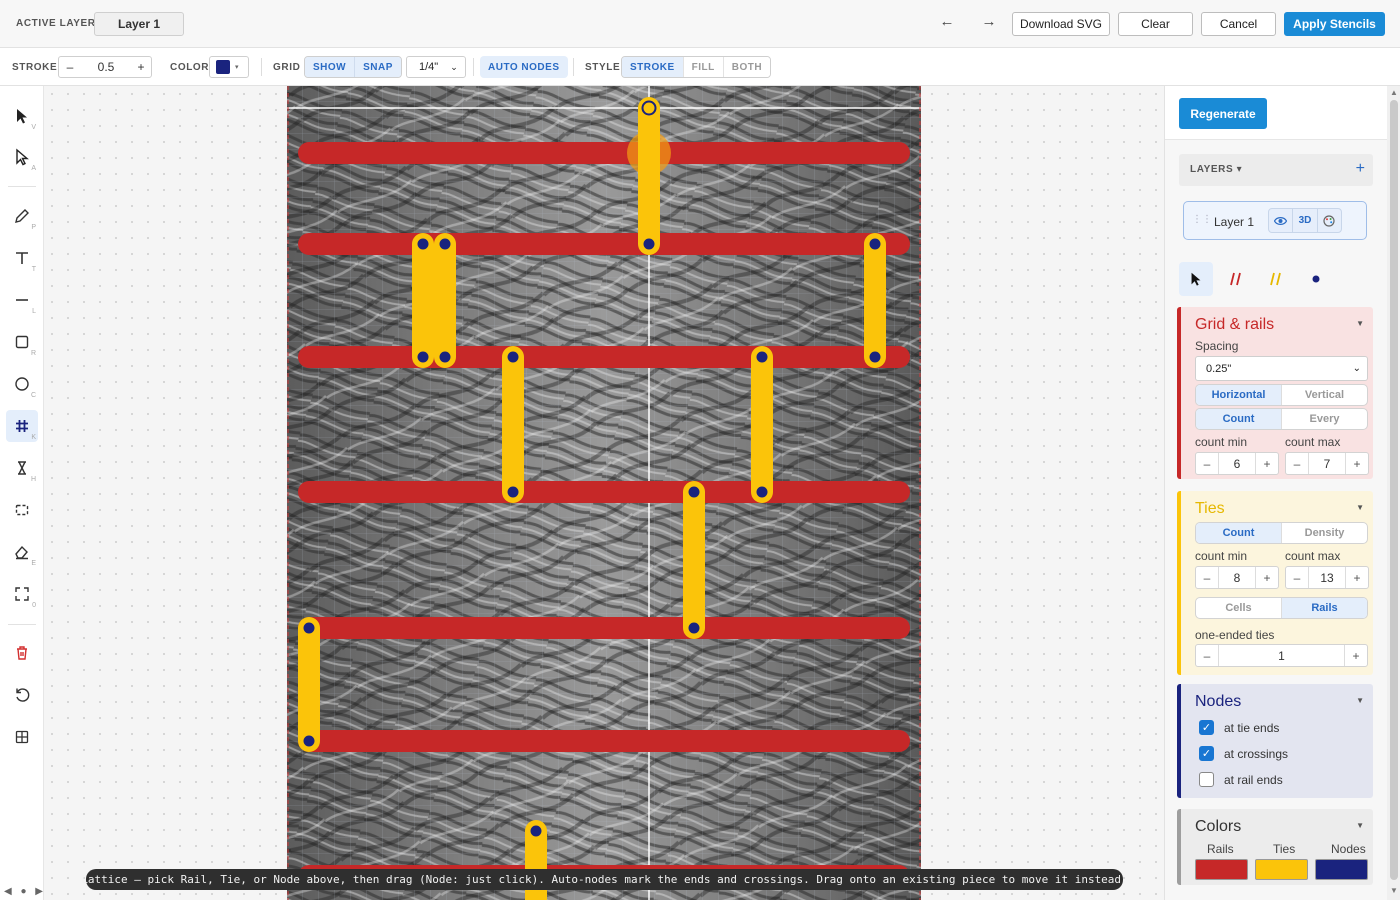 This screenshot has width=1400, height=900. What do you see at coordinates (1276, 170) in the screenshot?
I see `layers-header: LAYERS ▾ +` at bounding box center [1276, 170].